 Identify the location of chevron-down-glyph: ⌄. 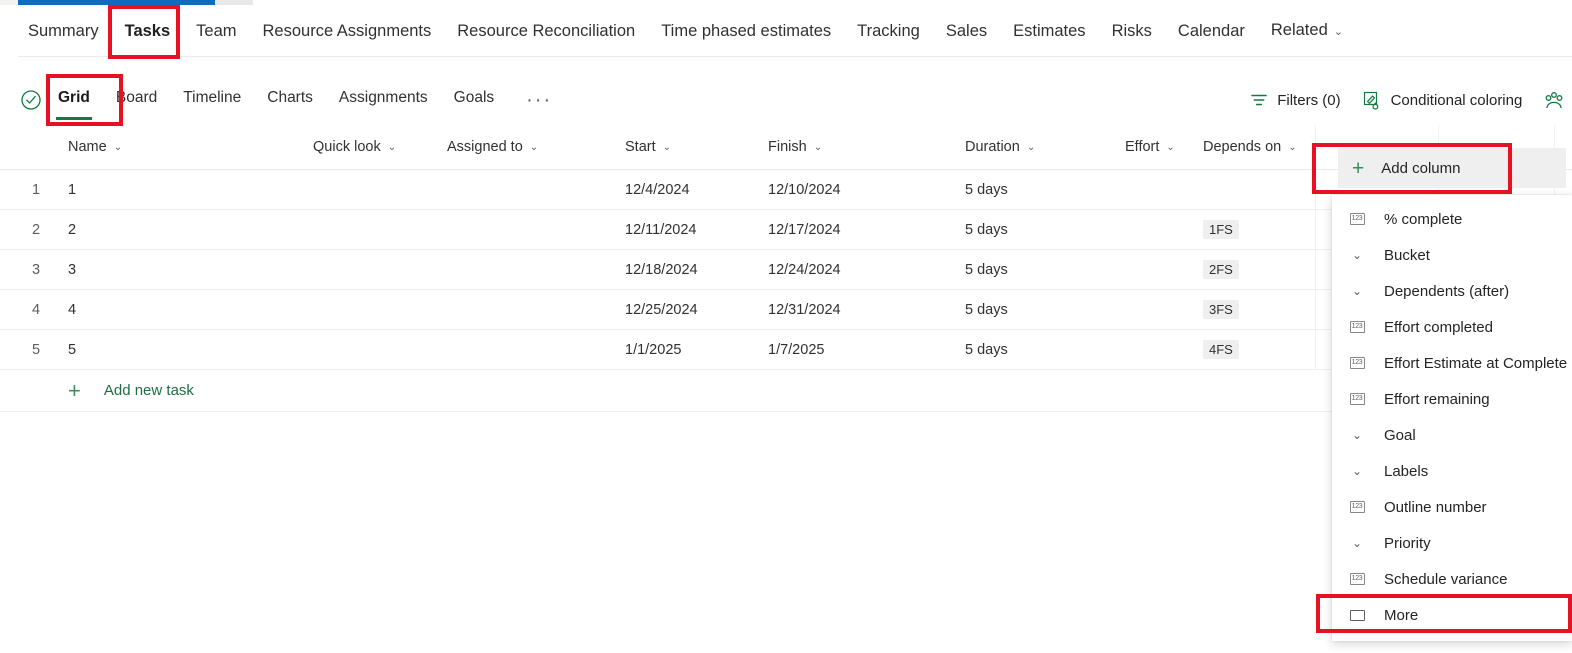
(1357, 435).